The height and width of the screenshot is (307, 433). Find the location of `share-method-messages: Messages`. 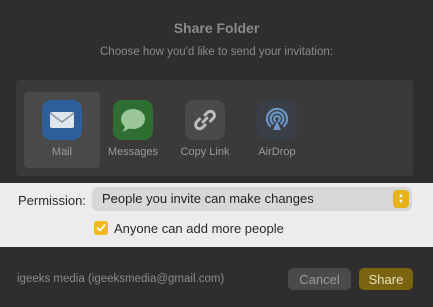

share-method-messages: Messages is located at coordinates (133, 130).